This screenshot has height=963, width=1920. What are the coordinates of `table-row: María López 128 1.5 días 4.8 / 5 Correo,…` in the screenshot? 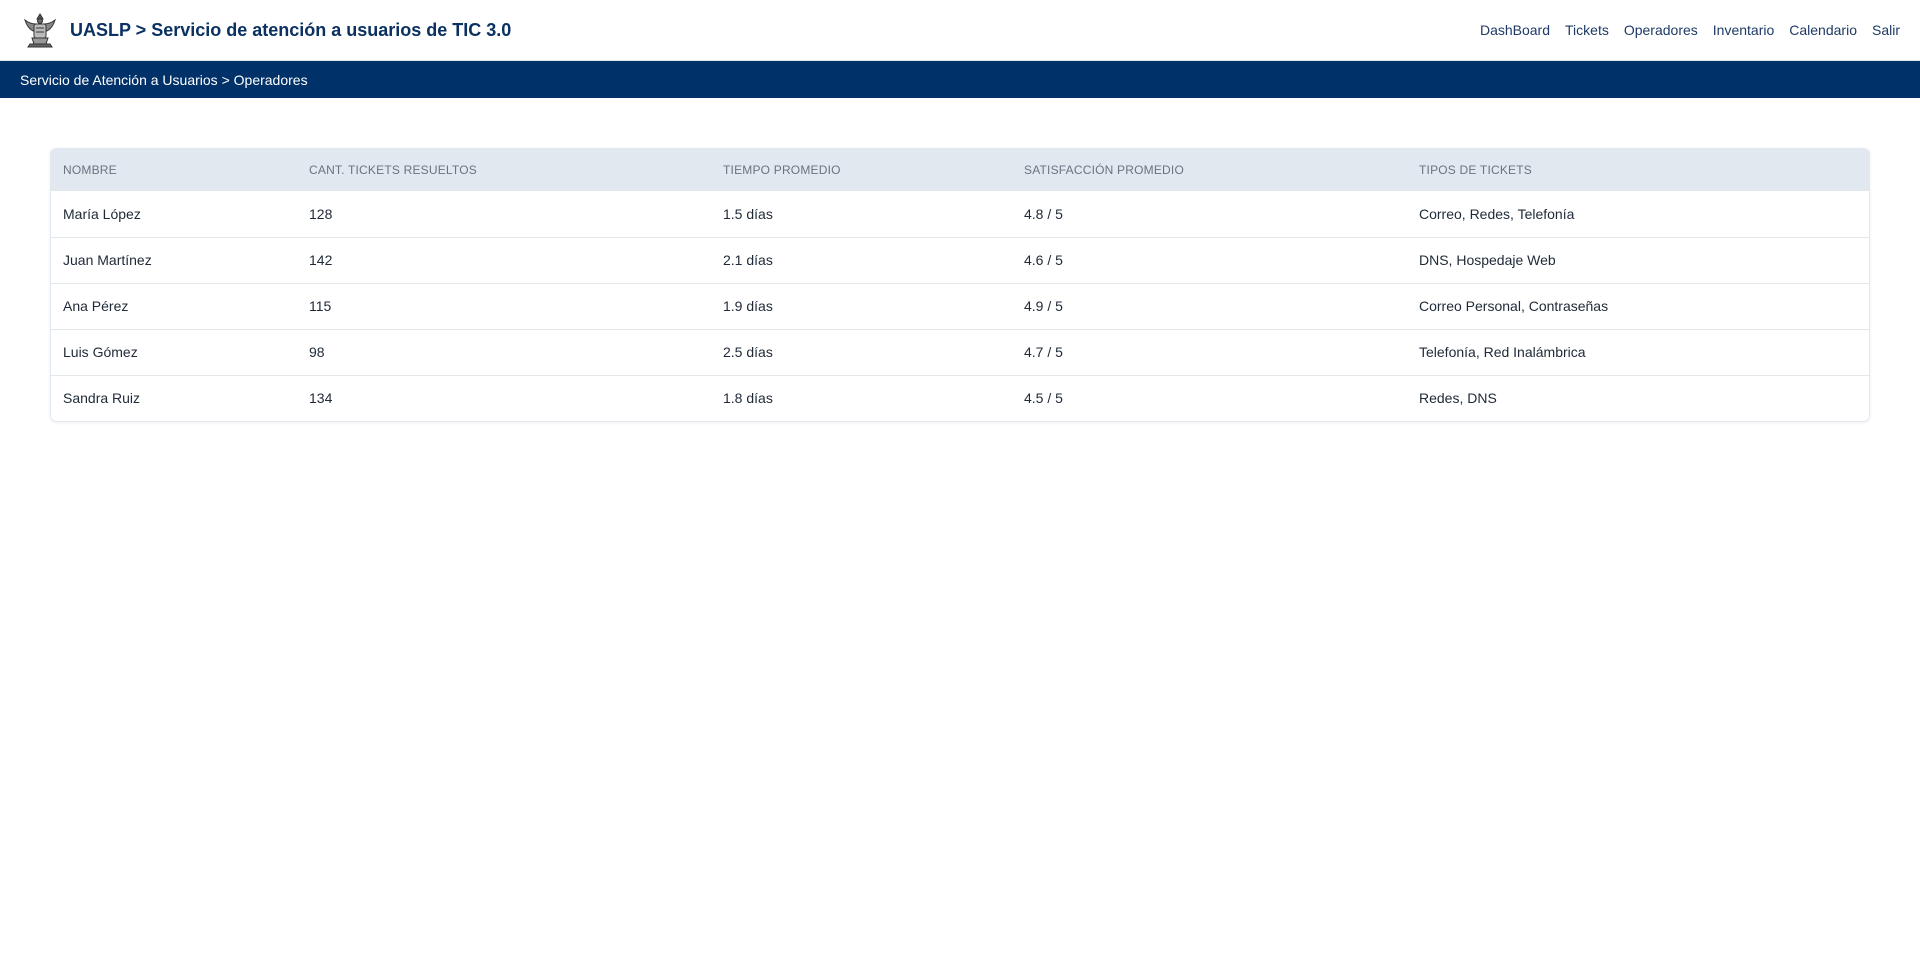 It's located at (960, 214).